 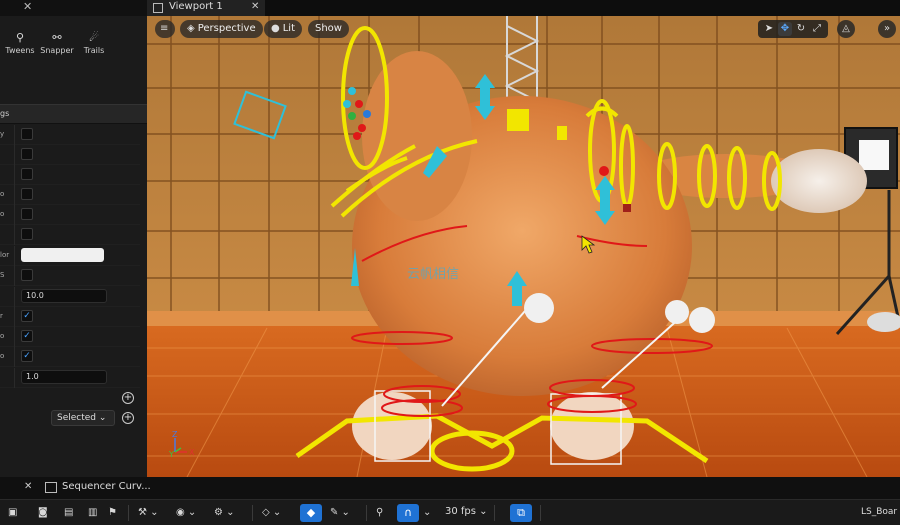 I want to click on watermark: 云帆相信, so click(x=433, y=274).